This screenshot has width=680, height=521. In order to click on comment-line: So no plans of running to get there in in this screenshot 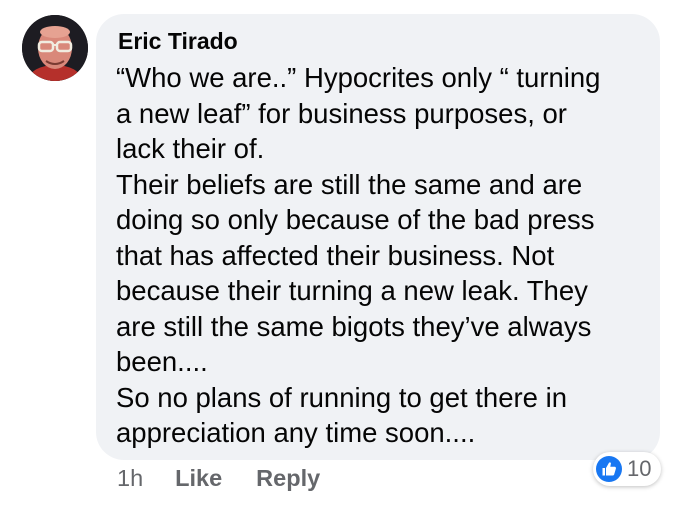, I will do `click(342, 397)`.